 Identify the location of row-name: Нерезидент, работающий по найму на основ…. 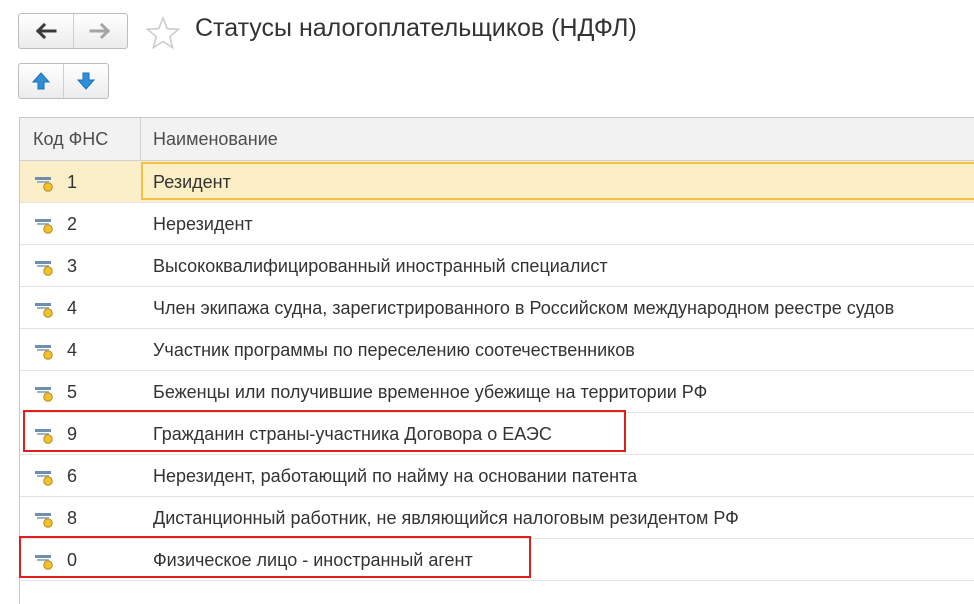
(395, 476).